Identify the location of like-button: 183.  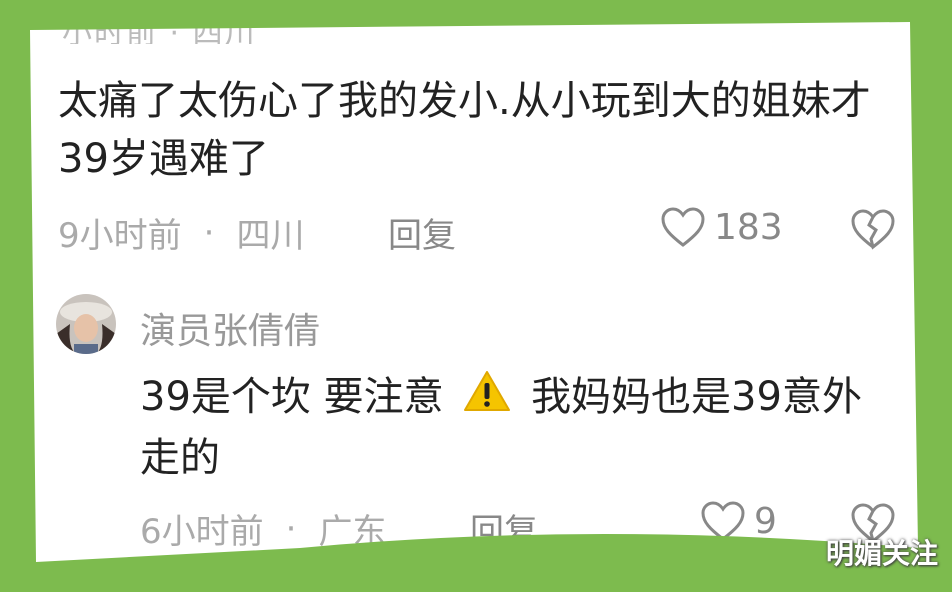
(721, 227).